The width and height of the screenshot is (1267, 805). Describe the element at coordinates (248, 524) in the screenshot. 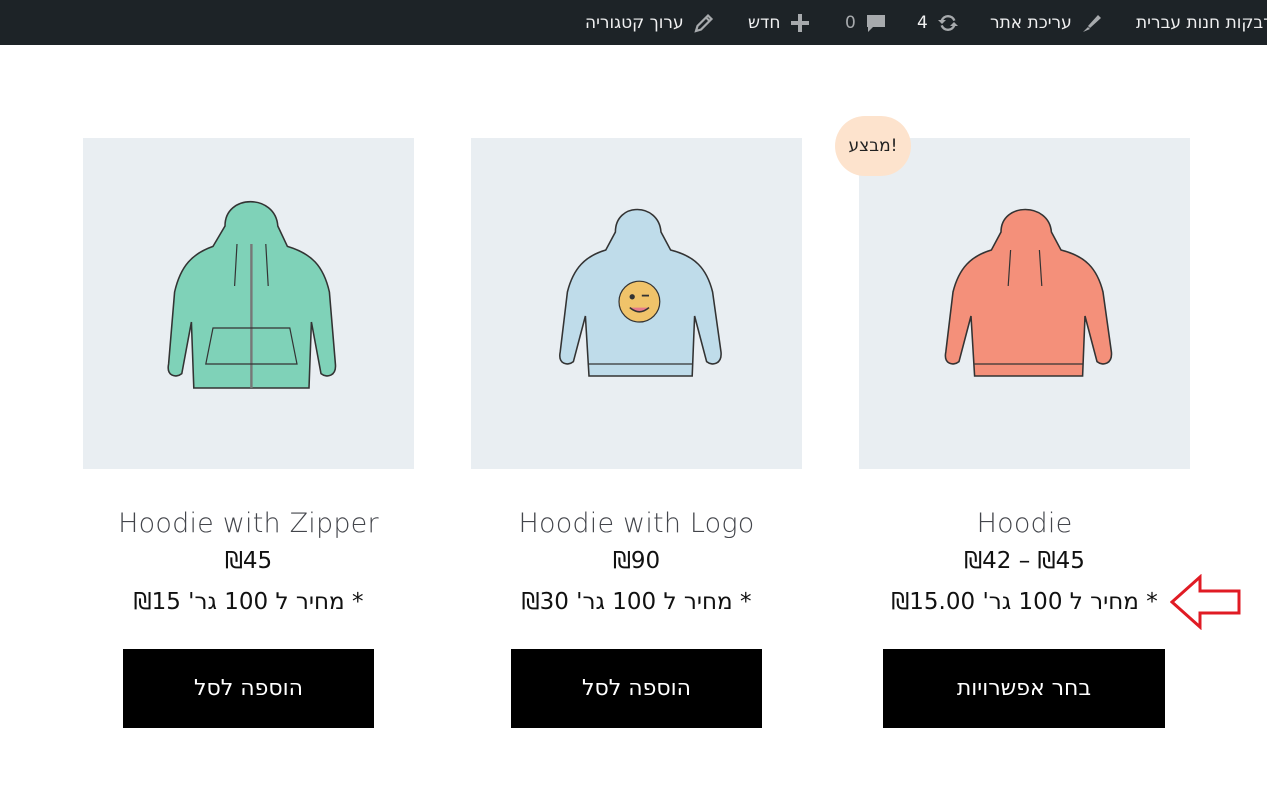

I see `product-title: Hoodie with Zipper` at that location.